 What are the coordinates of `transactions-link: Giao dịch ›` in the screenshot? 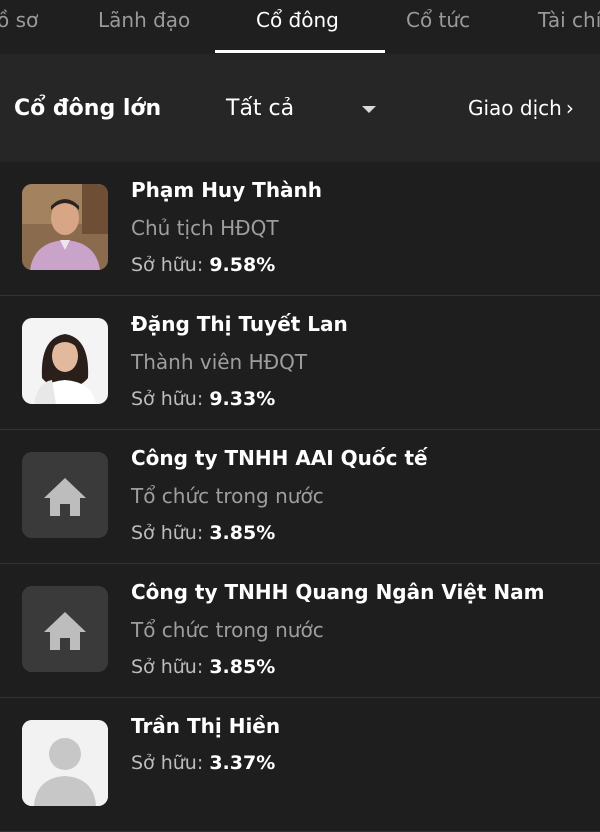 It's located at (521, 108).